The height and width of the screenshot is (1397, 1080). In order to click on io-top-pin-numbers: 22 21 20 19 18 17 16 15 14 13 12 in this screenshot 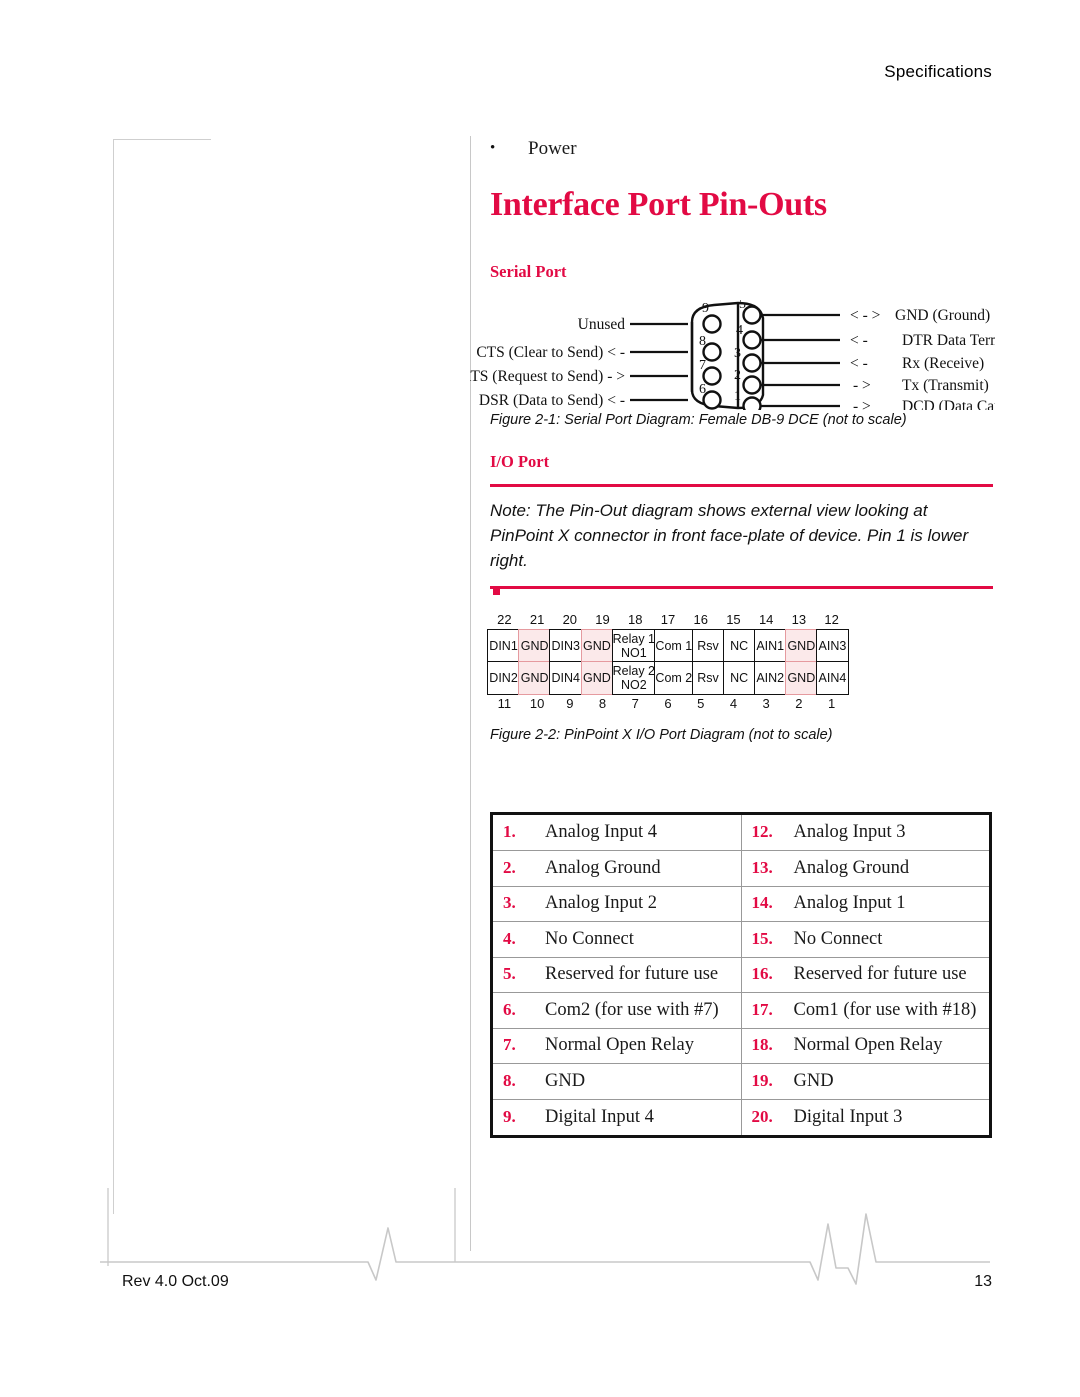, I will do `click(668, 619)`.